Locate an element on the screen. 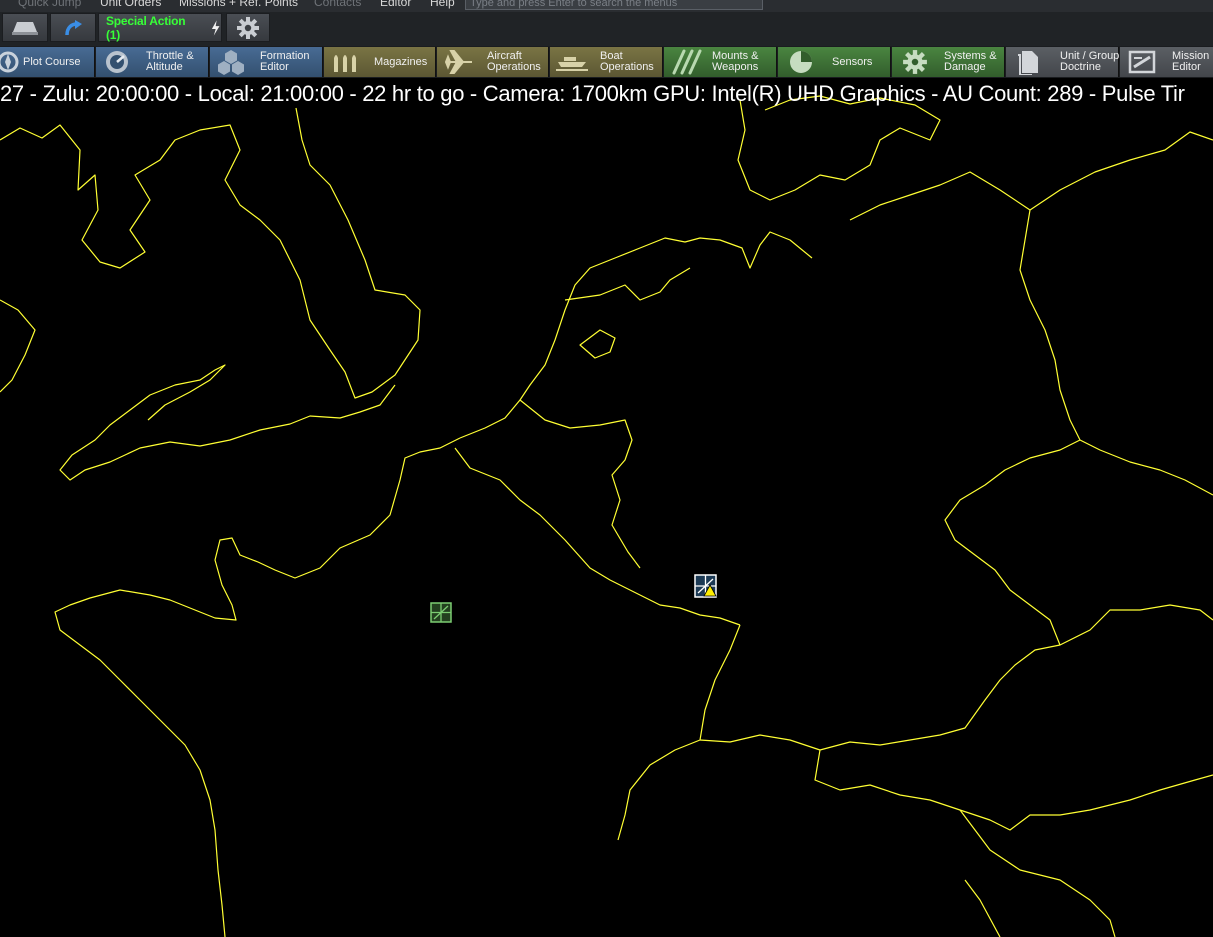  formation-editor-label: Formation Editor is located at coordinates (285, 62).